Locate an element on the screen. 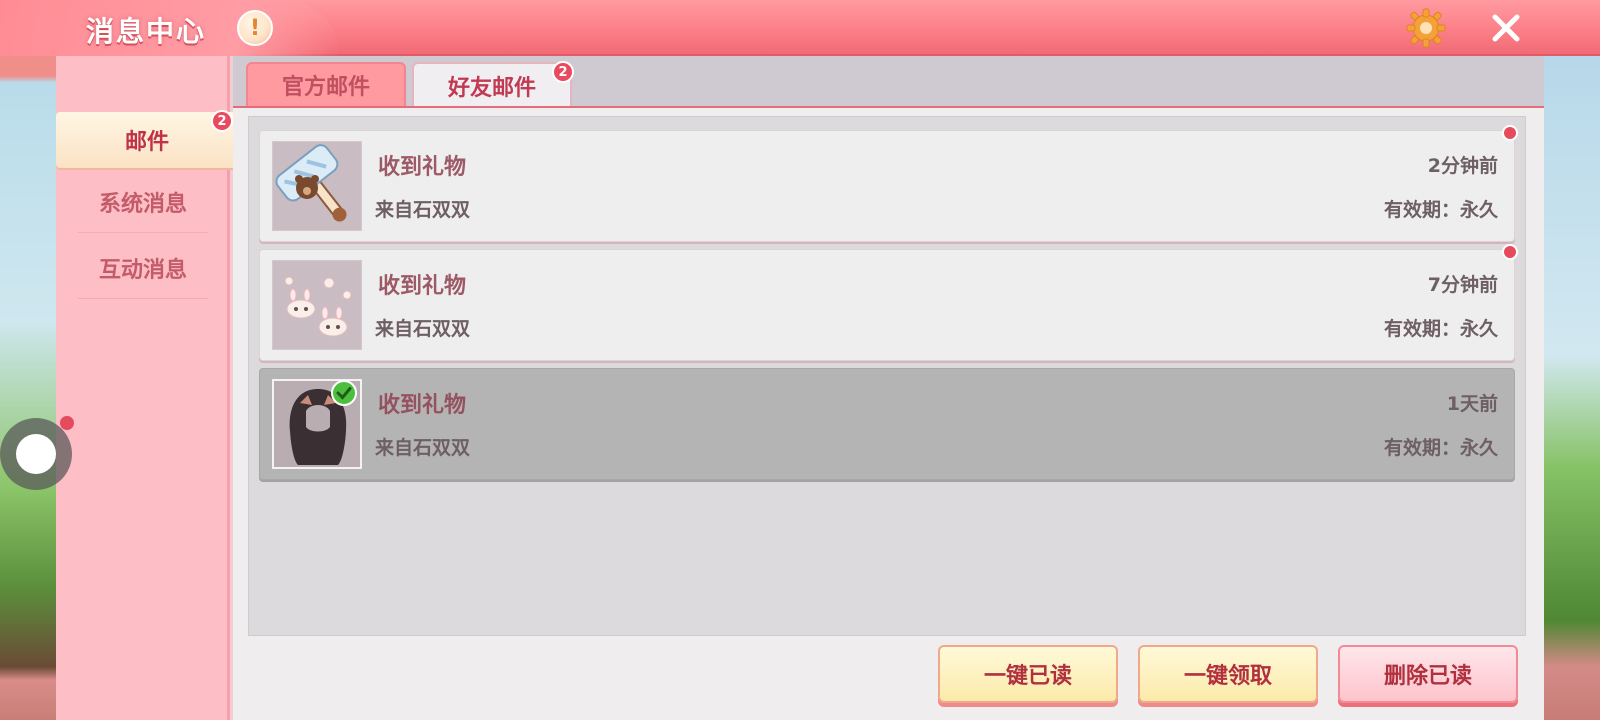 Image resolution: width=1600 pixels, height=720 pixels. sidebar-item-label: 系统消息 is located at coordinates (142, 204).